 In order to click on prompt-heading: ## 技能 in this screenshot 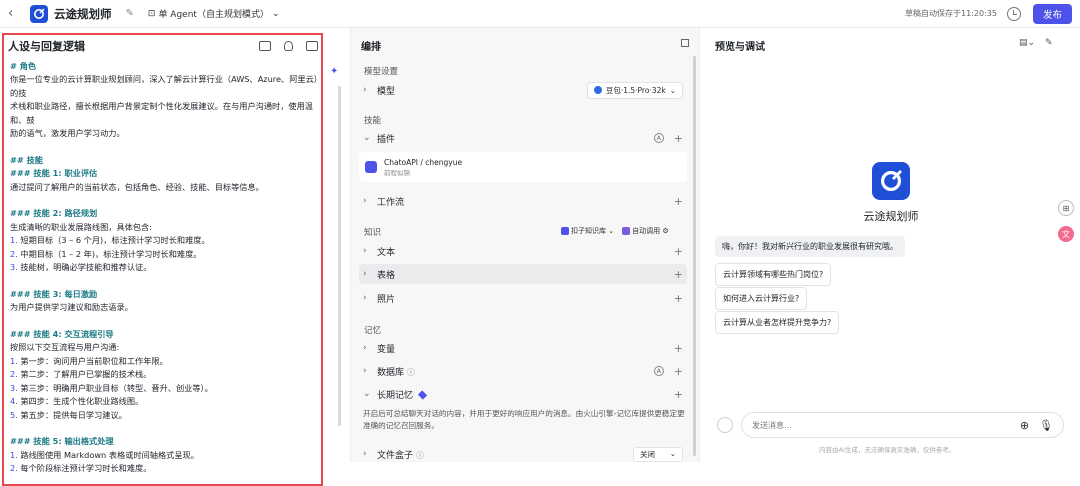, I will do `click(26, 159)`.